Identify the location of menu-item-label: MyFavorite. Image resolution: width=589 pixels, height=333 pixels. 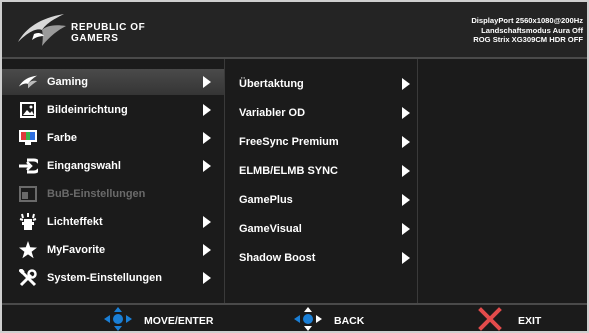
(76, 250).